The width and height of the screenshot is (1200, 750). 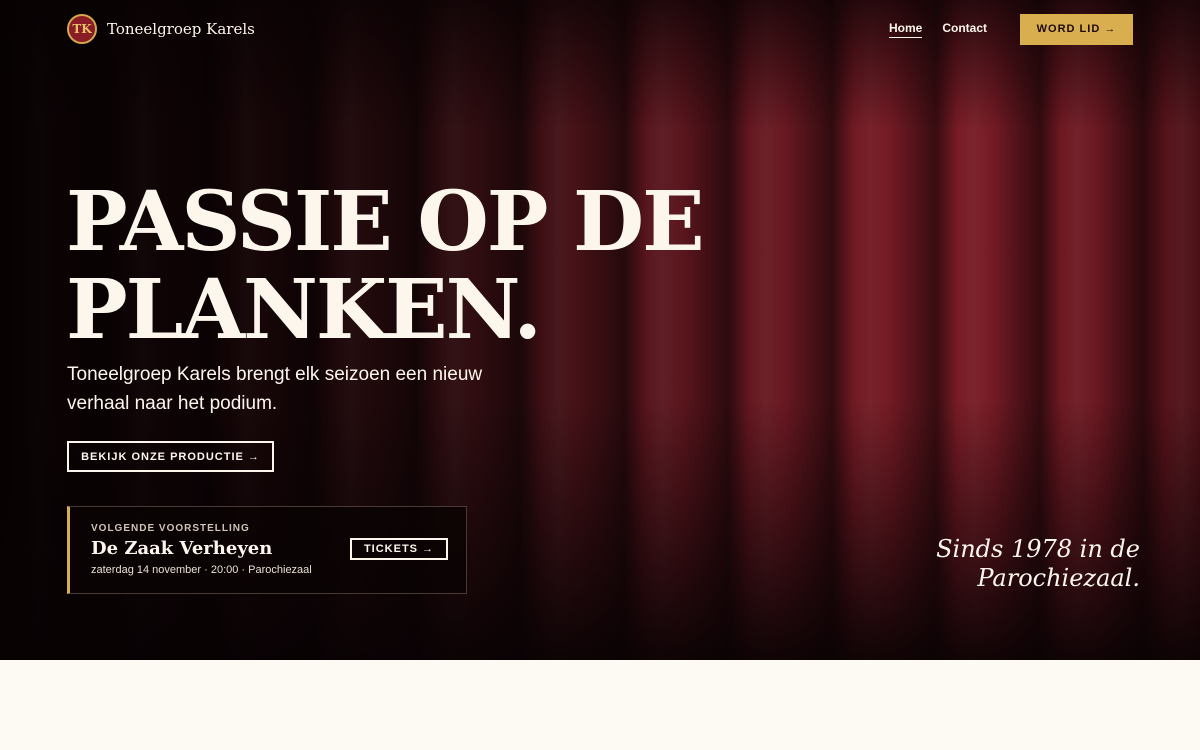 What do you see at coordinates (1058, 578) in the screenshot?
I see `since-line-2: Parochiezaal.` at bounding box center [1058, 578].